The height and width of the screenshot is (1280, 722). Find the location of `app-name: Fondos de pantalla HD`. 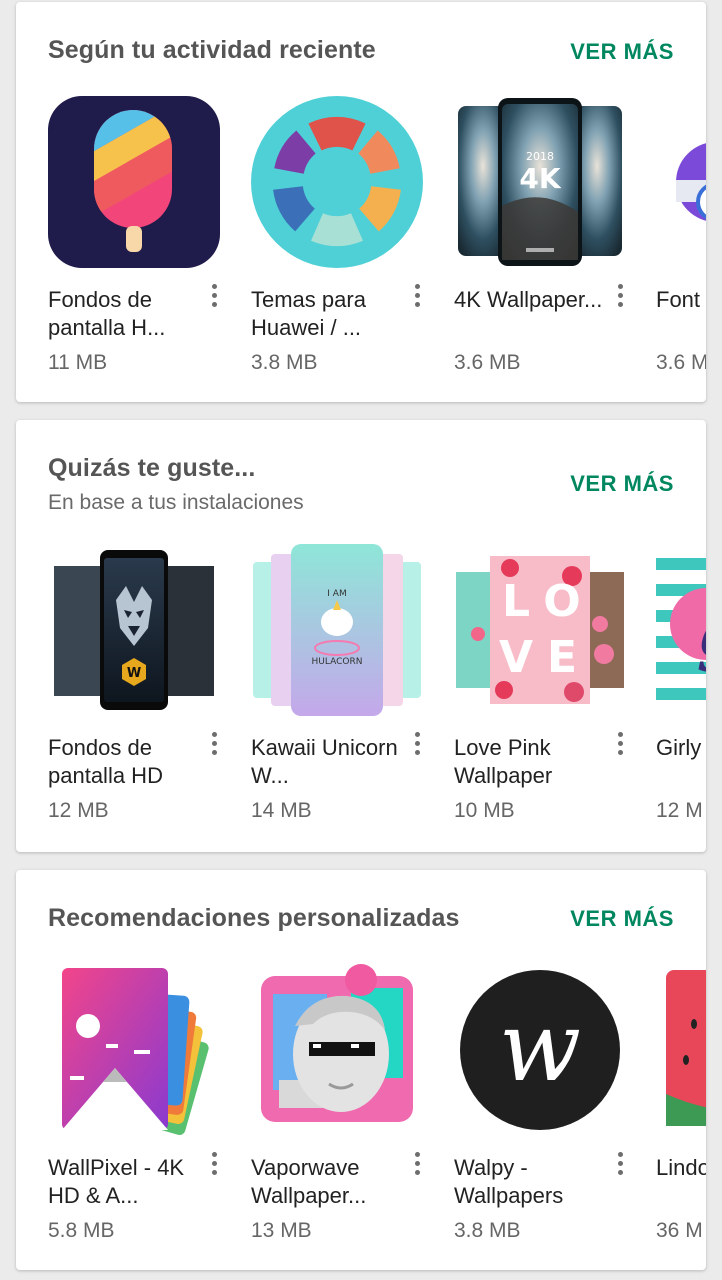

app-name: Fondos de pantalla HD is located at coordinates (105, 761).